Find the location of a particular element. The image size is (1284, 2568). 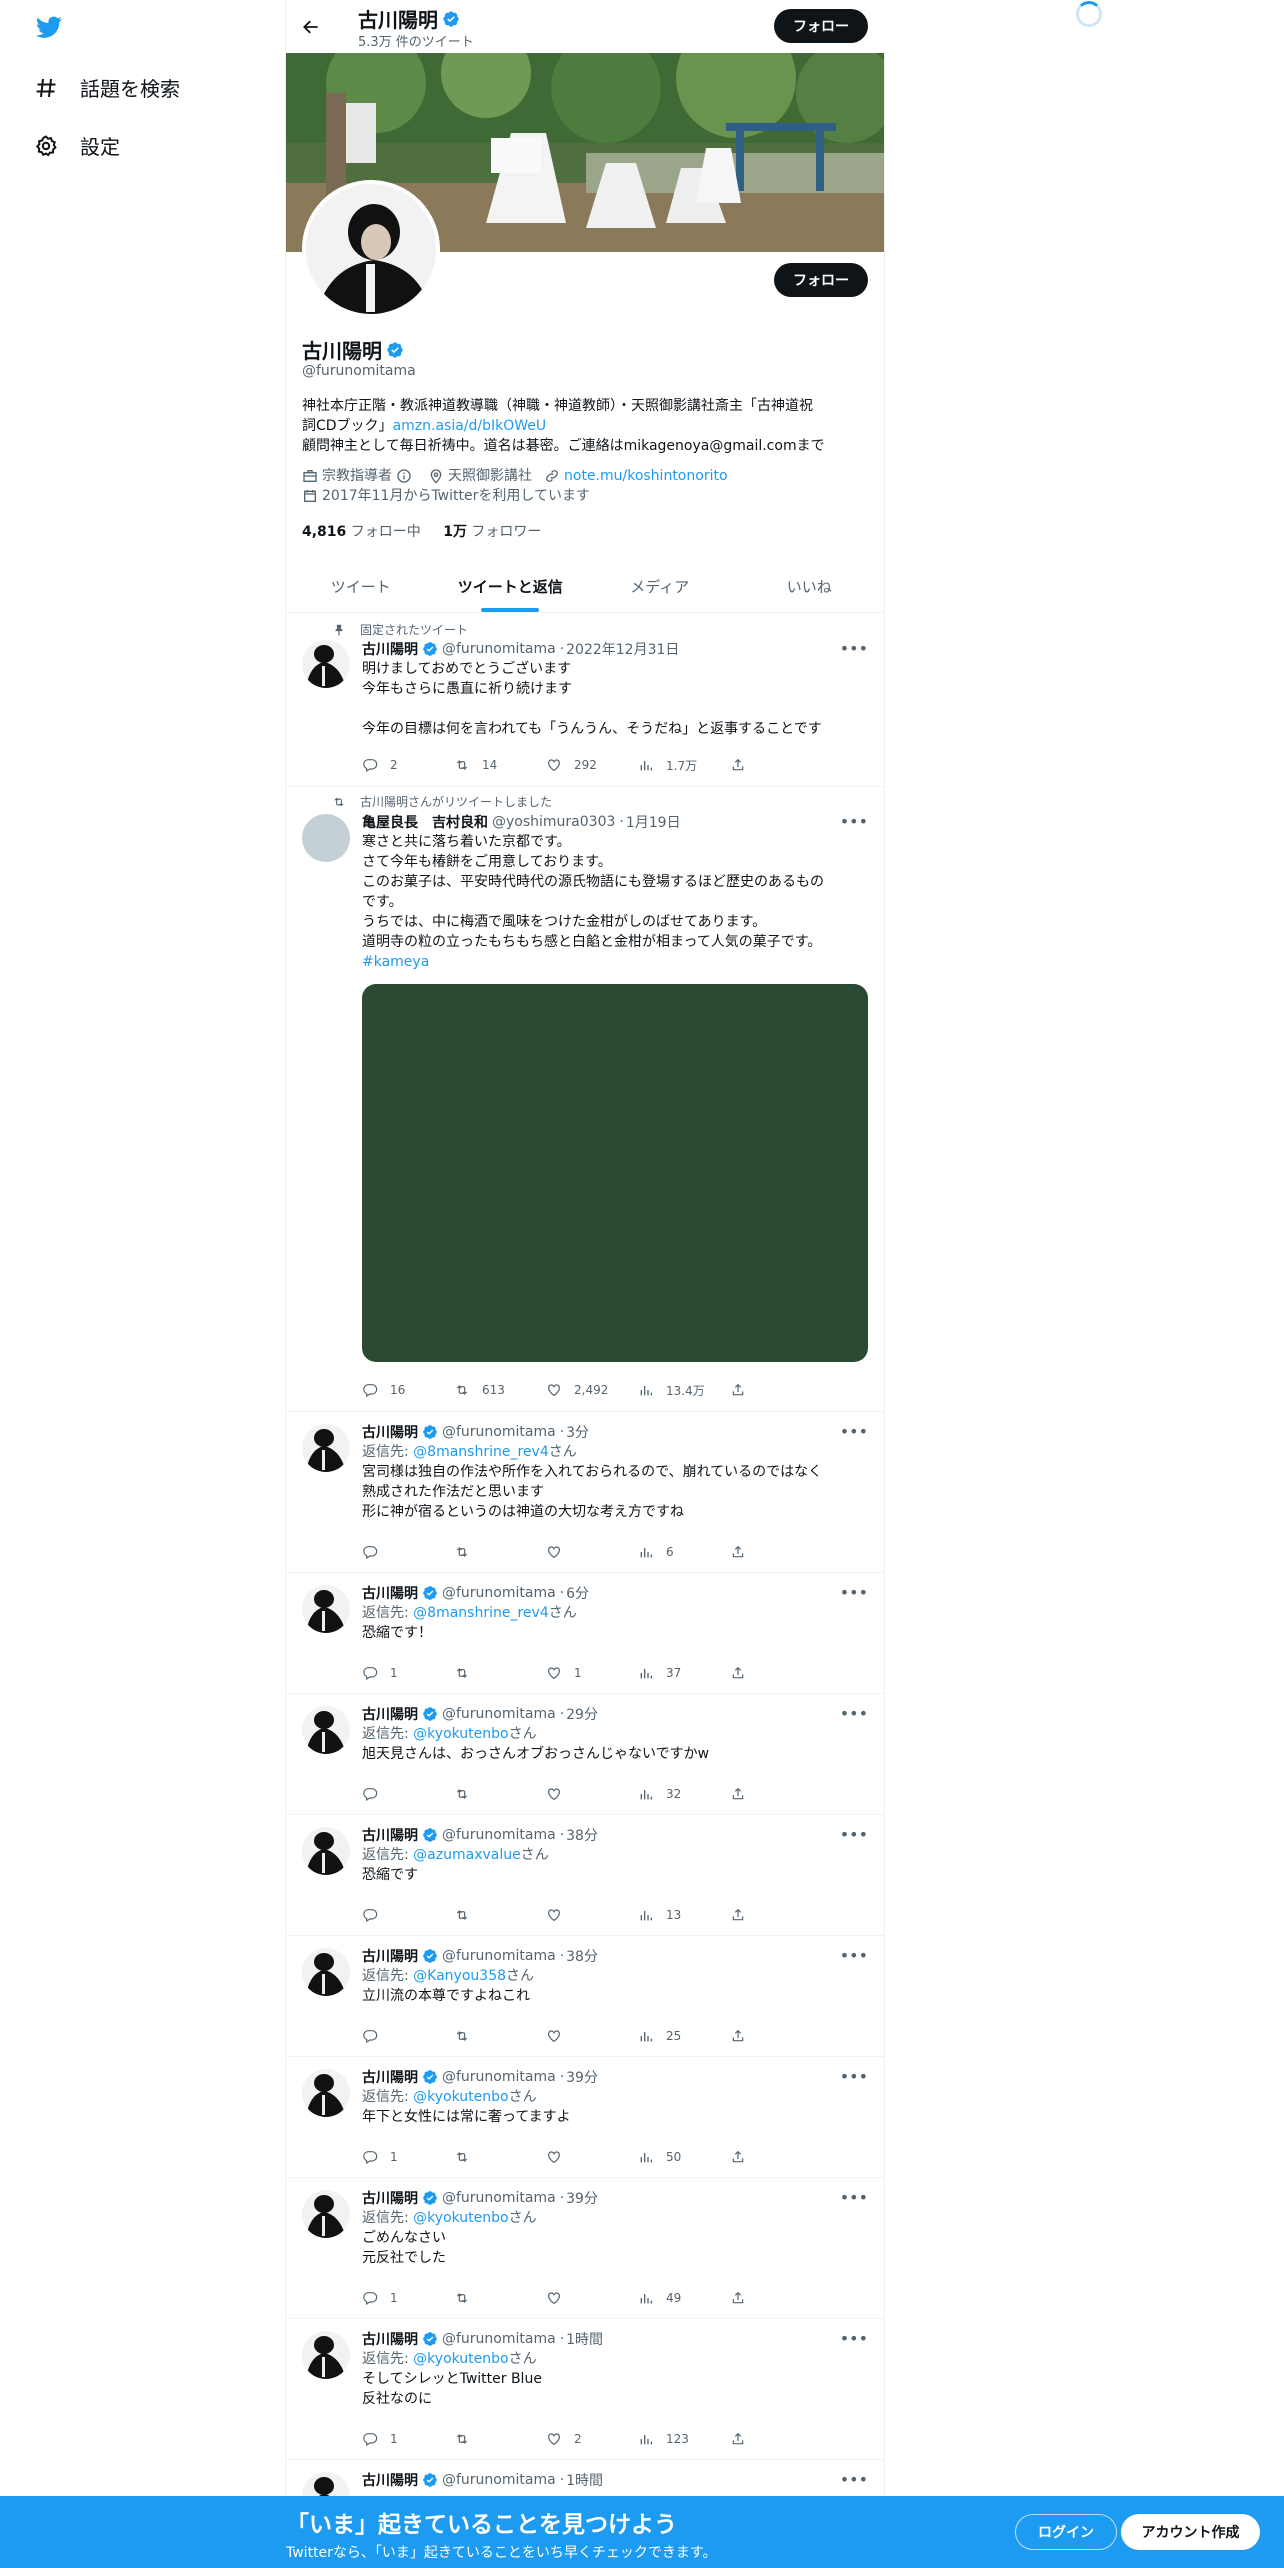

like-button: 292 is located at coordinates (592, 765).